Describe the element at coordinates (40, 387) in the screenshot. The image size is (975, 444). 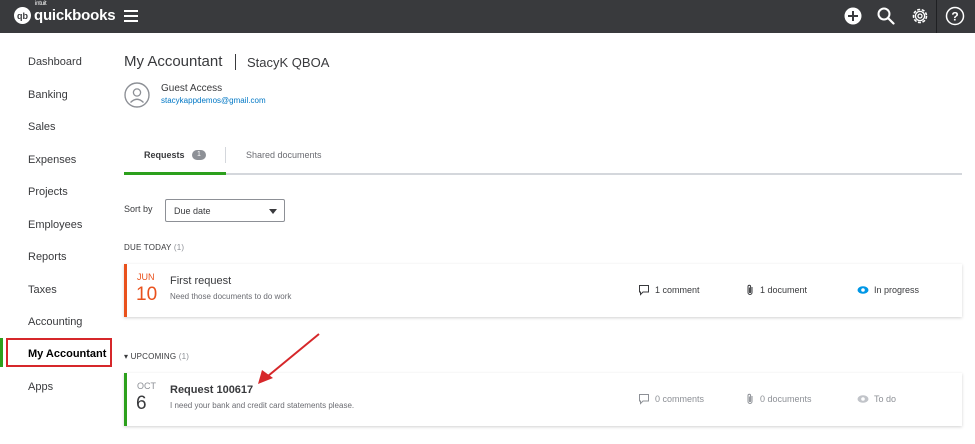
I see `sidebar-item-apps: Apps` at that location.